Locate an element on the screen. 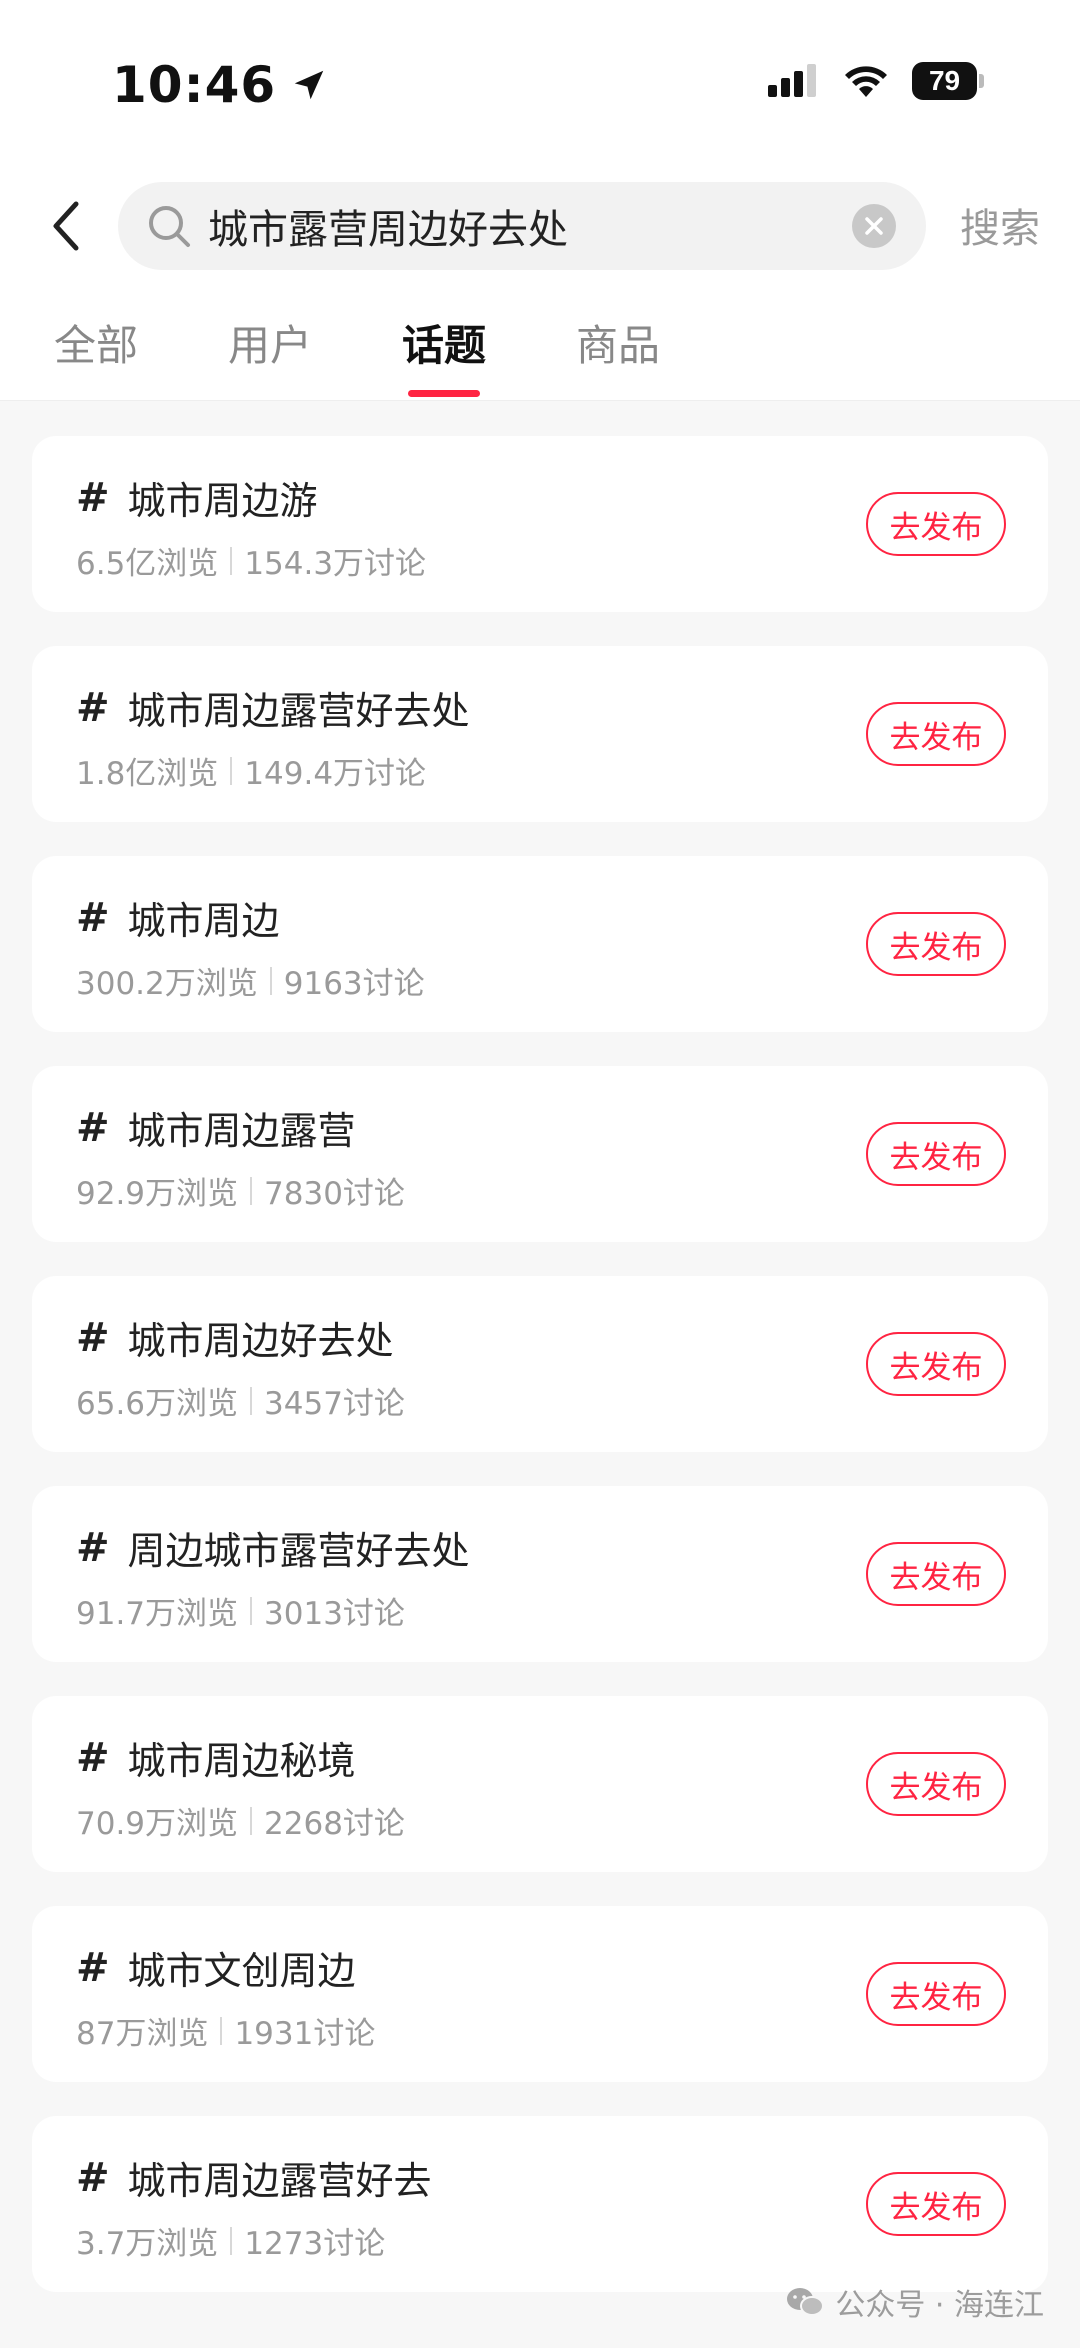 The image size is (1080, 2348). back-button is located at coordinates (65, 226).